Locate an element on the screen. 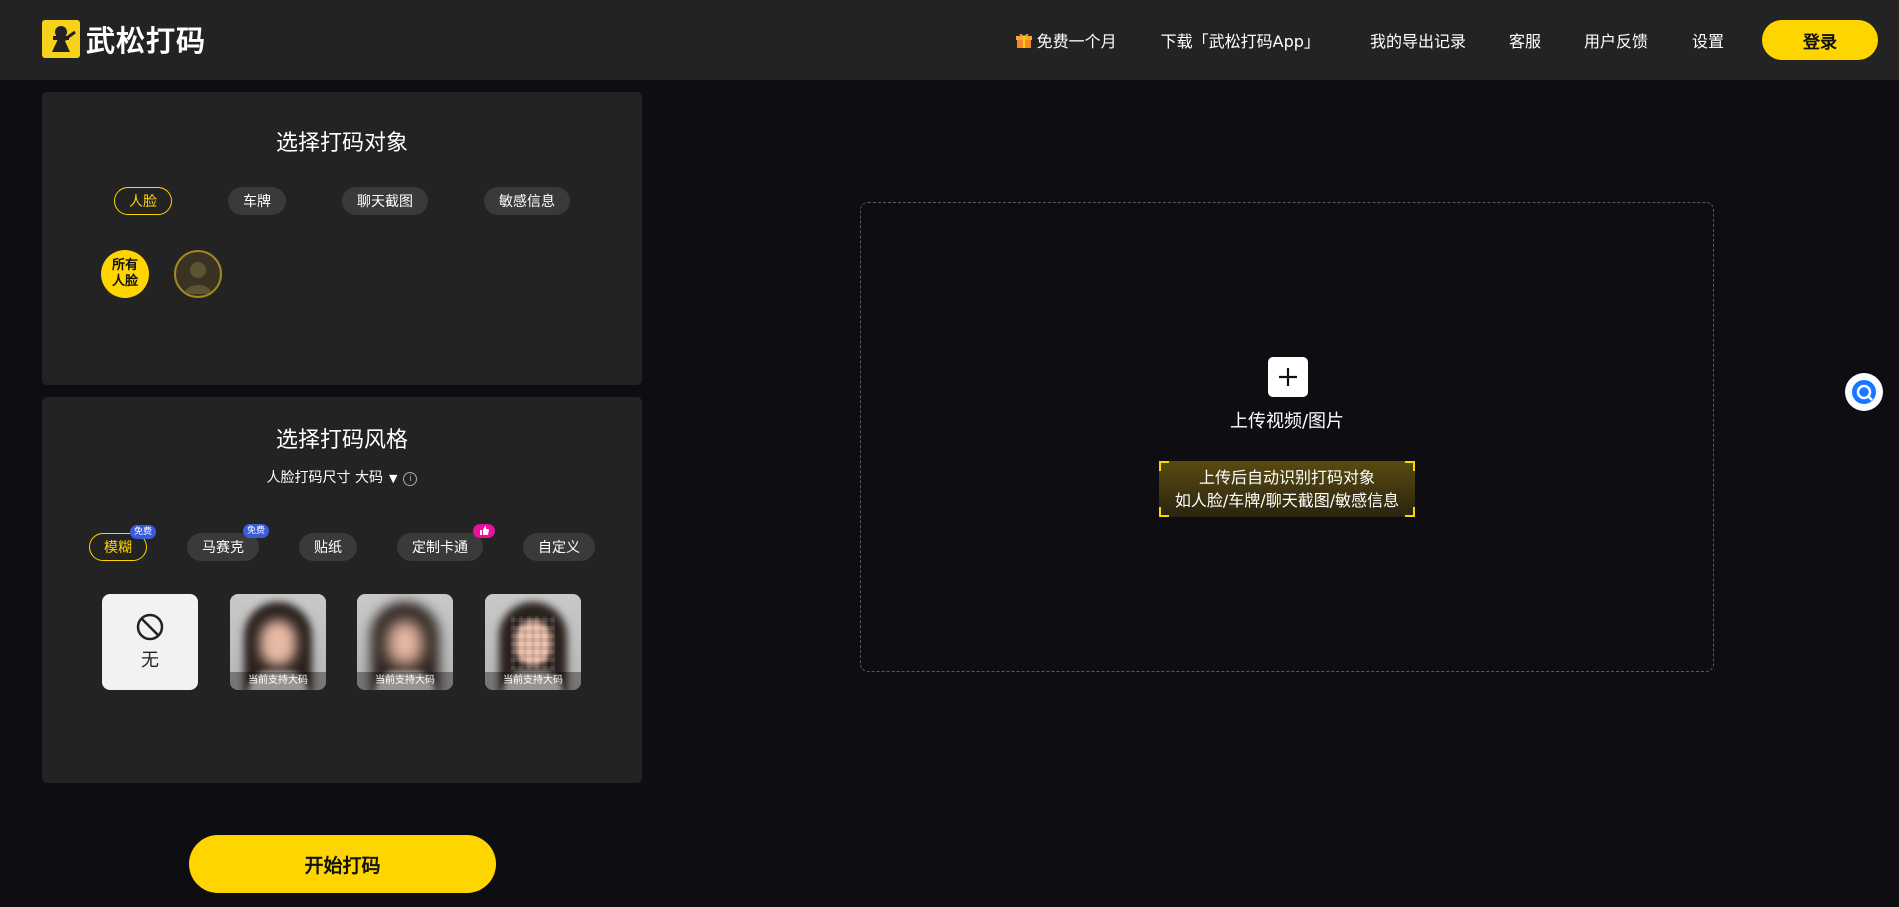  plus-icon is located at coordinates (1288, 377).